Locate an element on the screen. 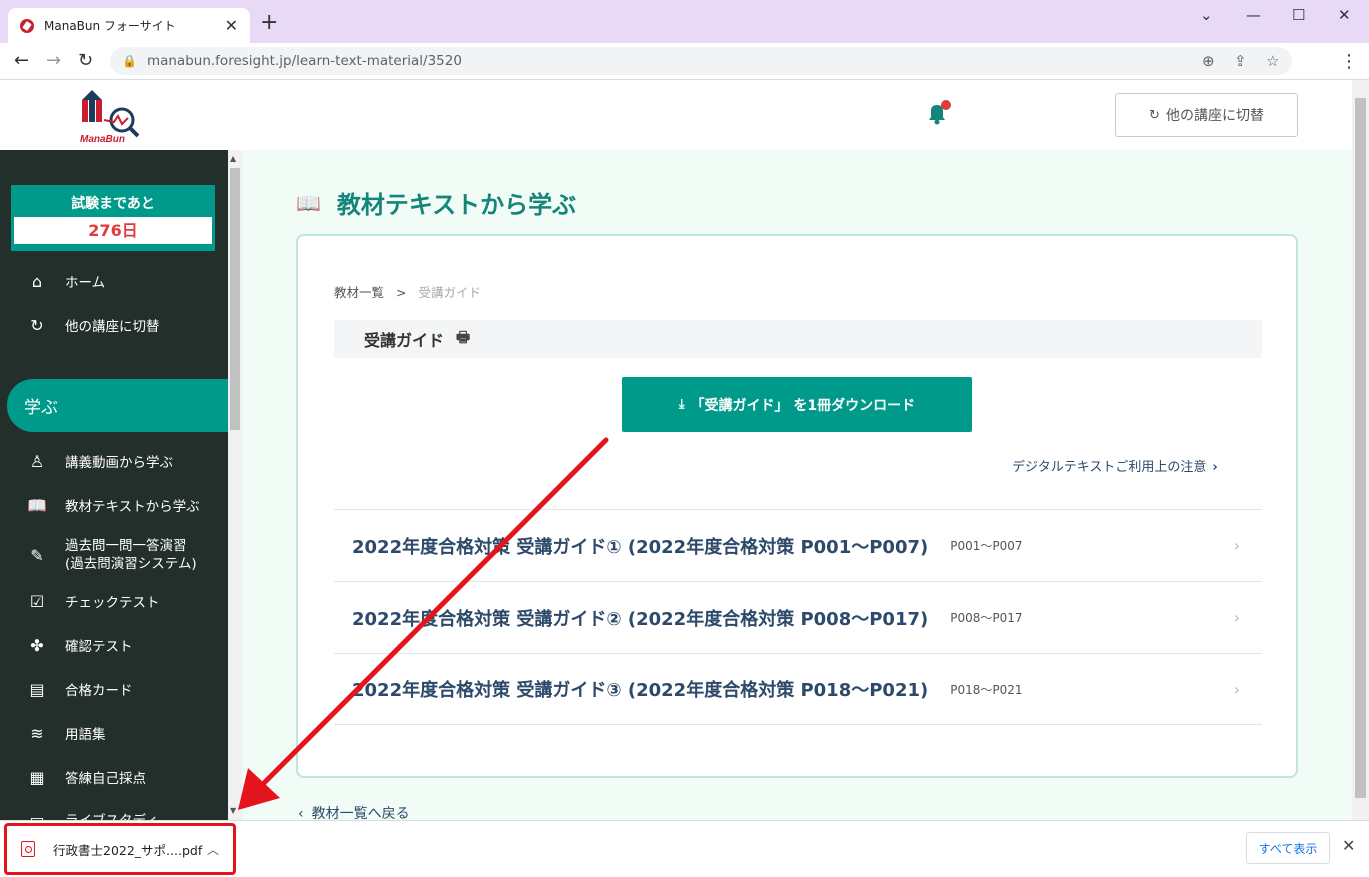 The width and height of the screenshot is (1369, 877). exam-countdown: 試験まであと 276日 is located at coordinates (113, 218).